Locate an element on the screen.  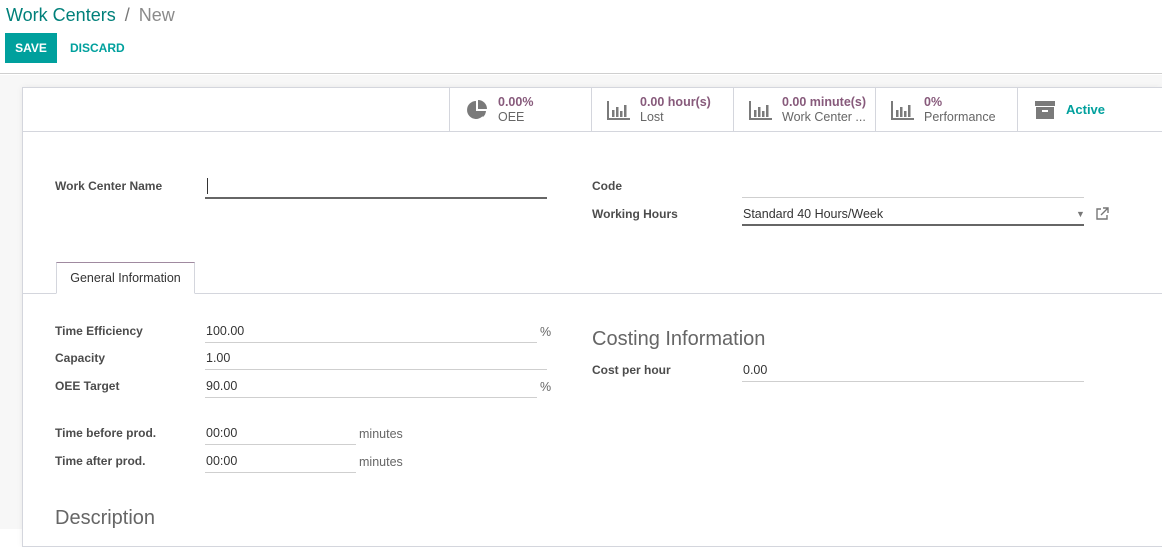
costing-information-title: Costing Information is located at coordinates (679, 339).